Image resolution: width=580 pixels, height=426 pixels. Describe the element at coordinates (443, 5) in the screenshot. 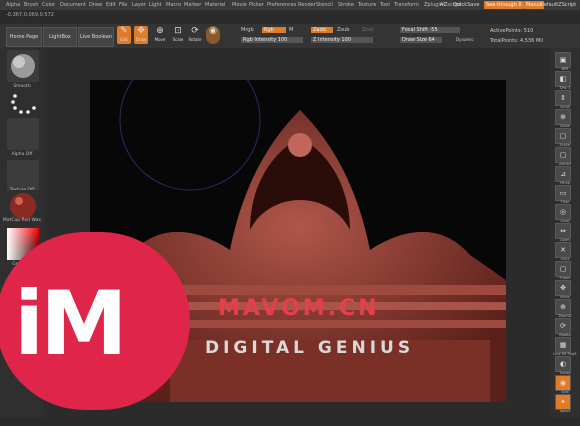

I see `ac-label: AC` at that location.